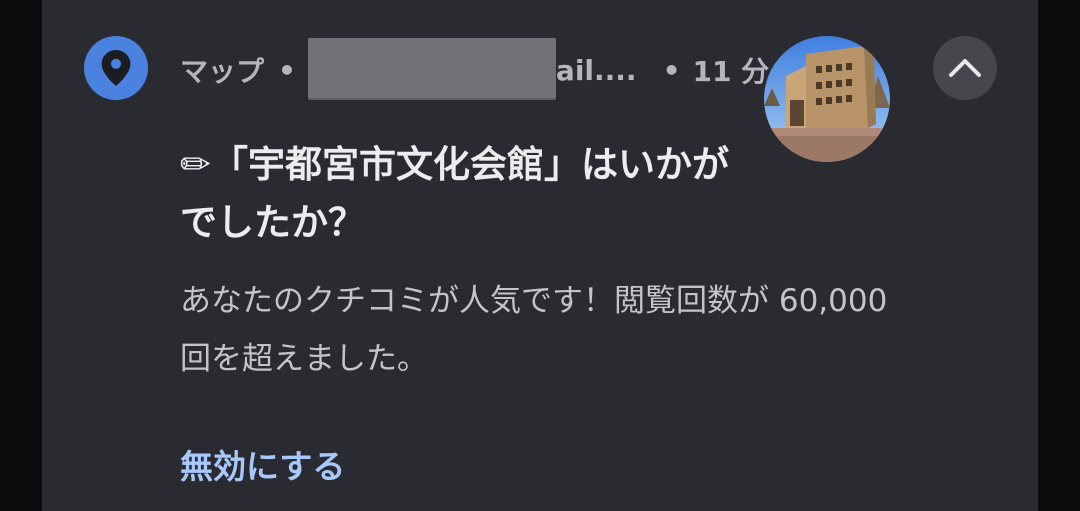 Image resolution: width=1080 pixels, height=511 pixels. What do you see at coordinates (262, 464) in the screenshot?
I see `disable-button: 無効にする` at bounding box center [262, 464].